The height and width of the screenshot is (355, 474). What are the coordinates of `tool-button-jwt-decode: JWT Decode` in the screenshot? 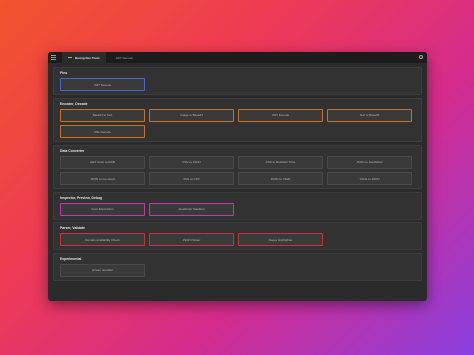 It's located at (280, 115).